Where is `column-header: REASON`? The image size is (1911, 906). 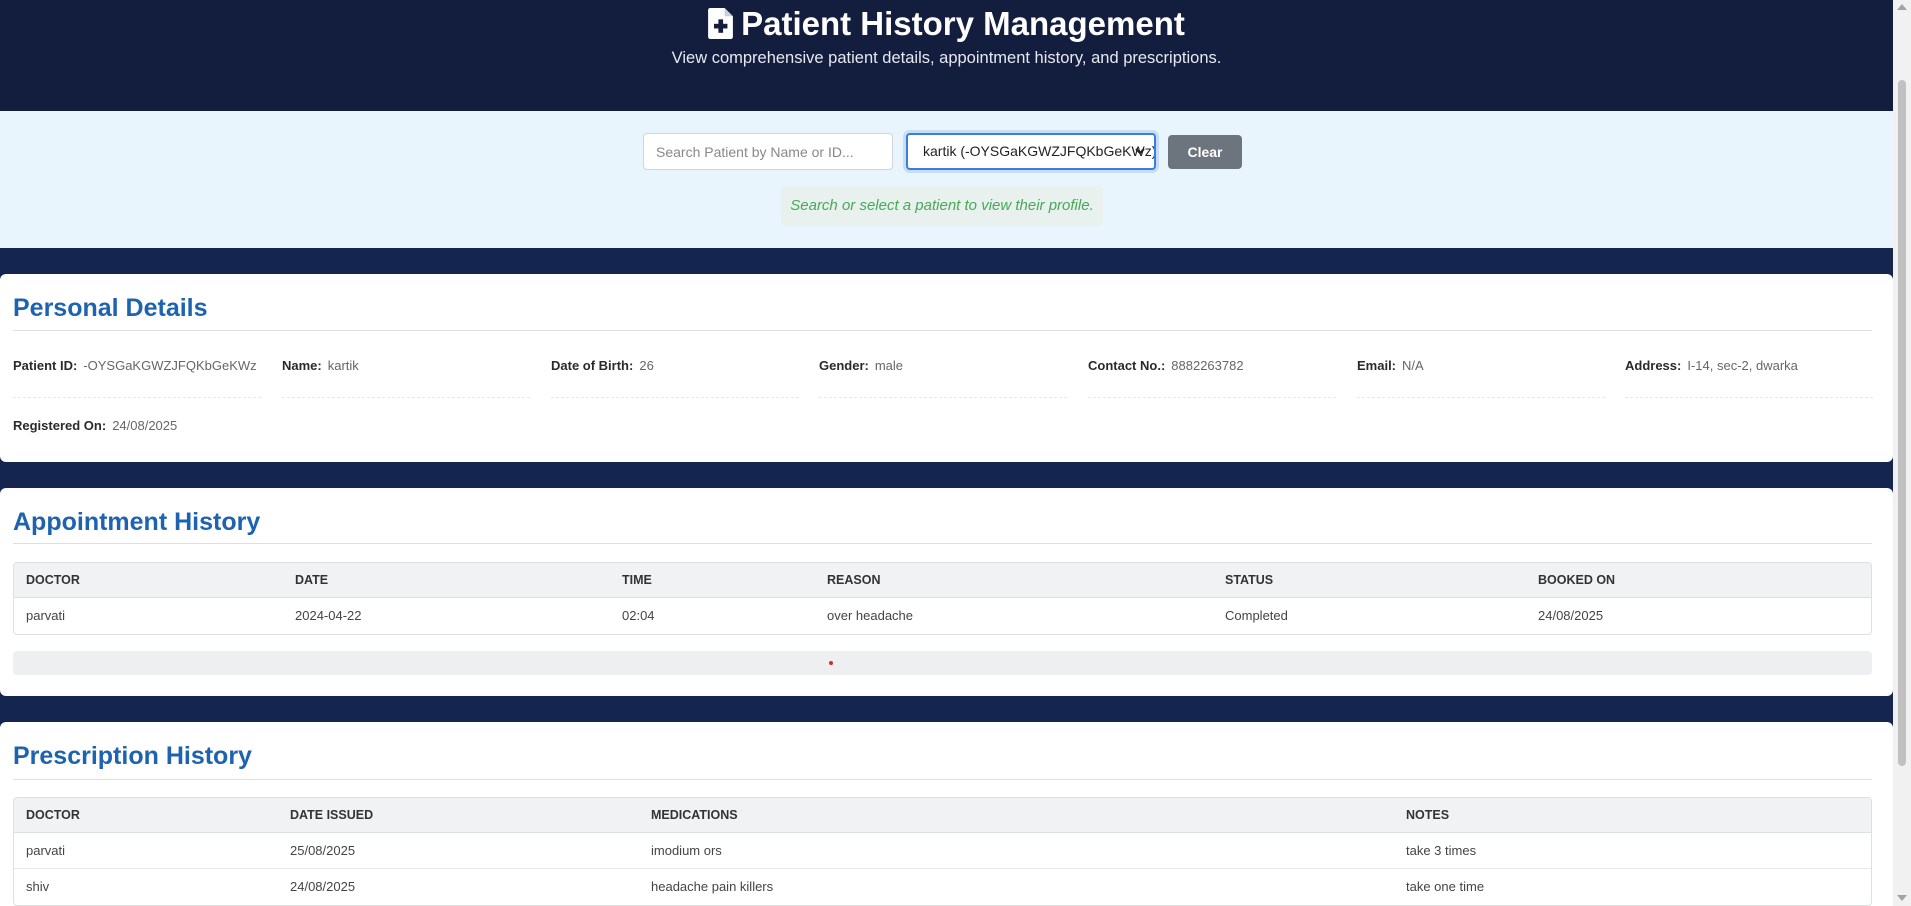
column-header: REASON is located at coordinates (854, 580).